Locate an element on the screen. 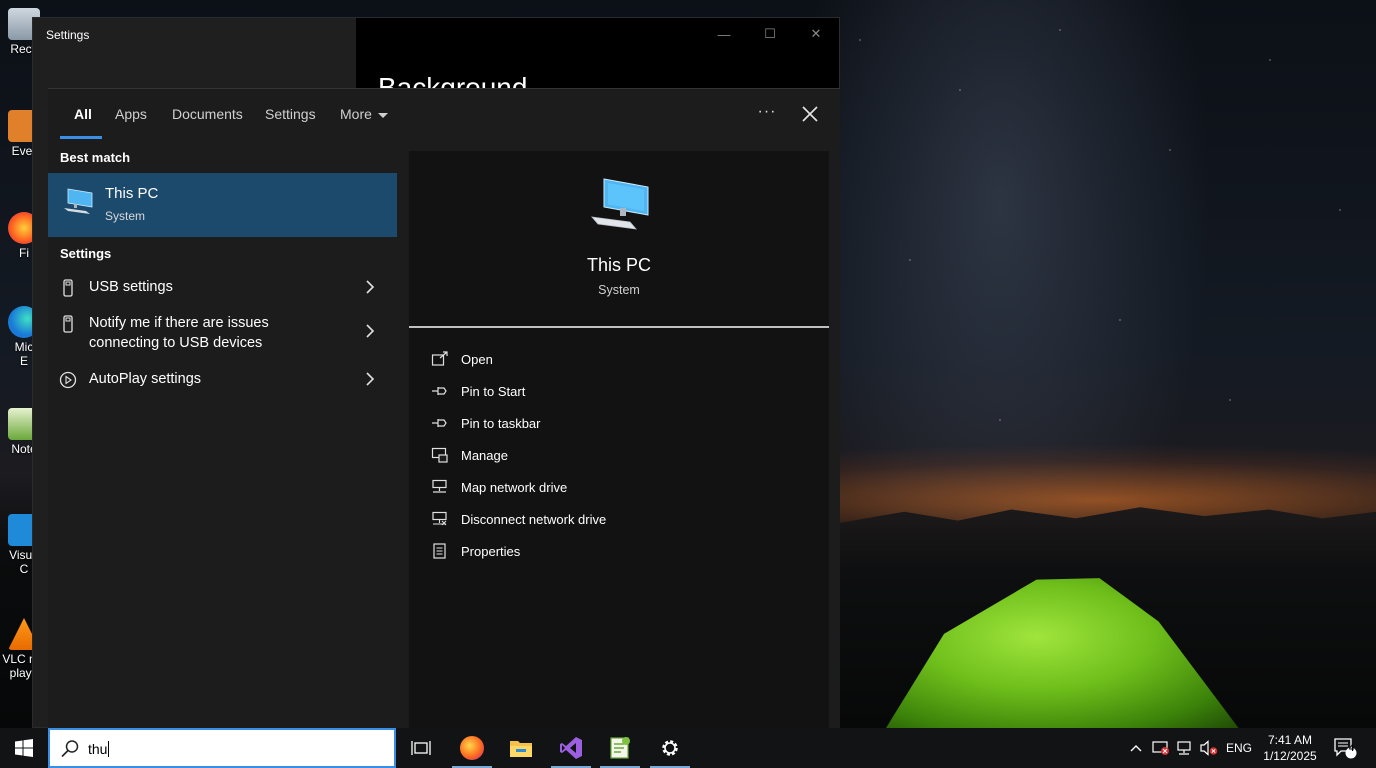 The height and width of the screenshot is (768, 1376). window-controls: — ☐ ✕ is located at coordinates (770, 34).